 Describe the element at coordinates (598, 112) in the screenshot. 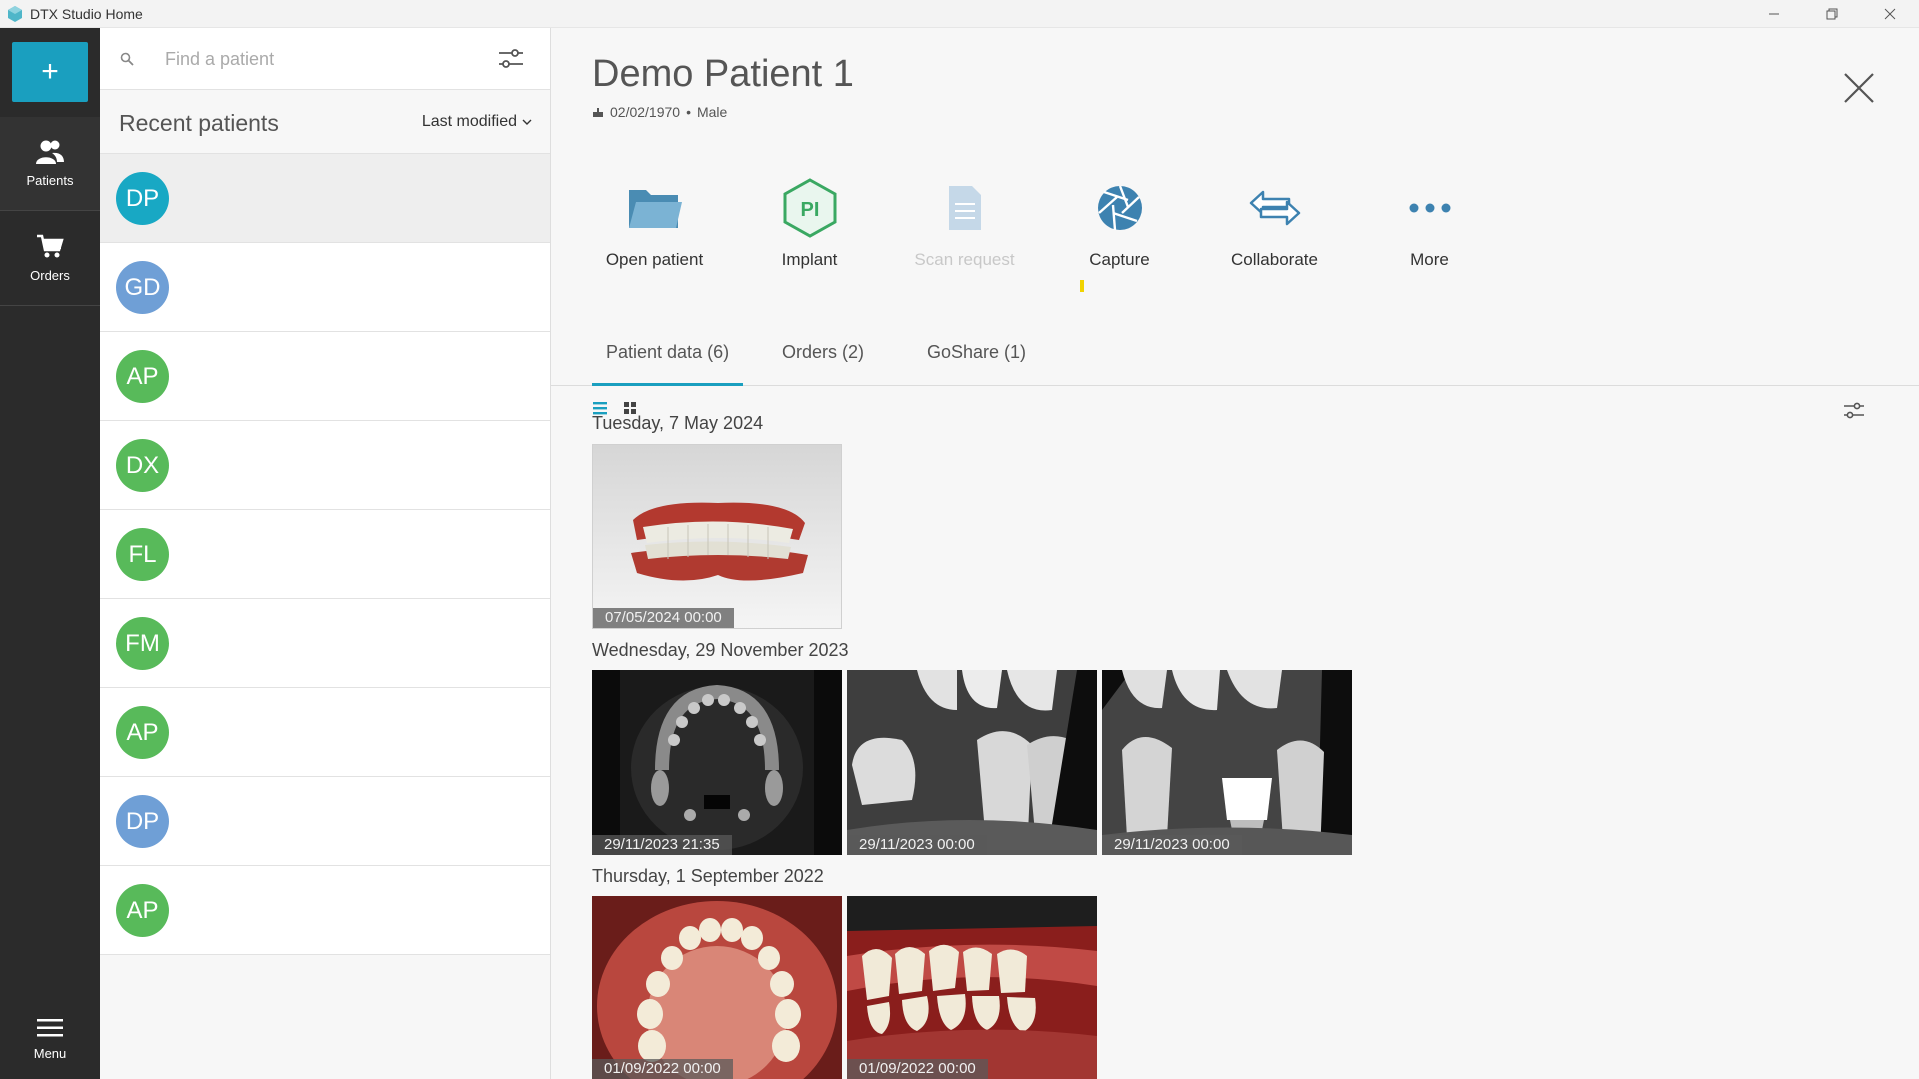

I see `birthday-cake-icon` at that location.